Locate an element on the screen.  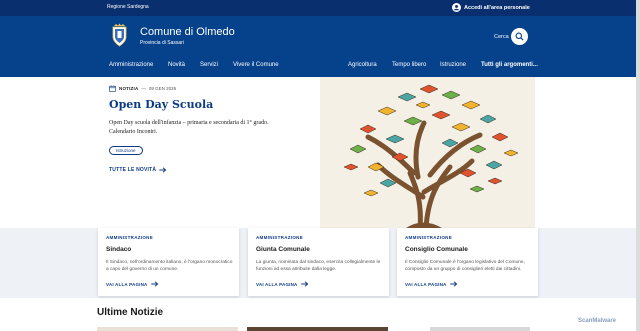
search-icon is located at coordinates (519, 36).